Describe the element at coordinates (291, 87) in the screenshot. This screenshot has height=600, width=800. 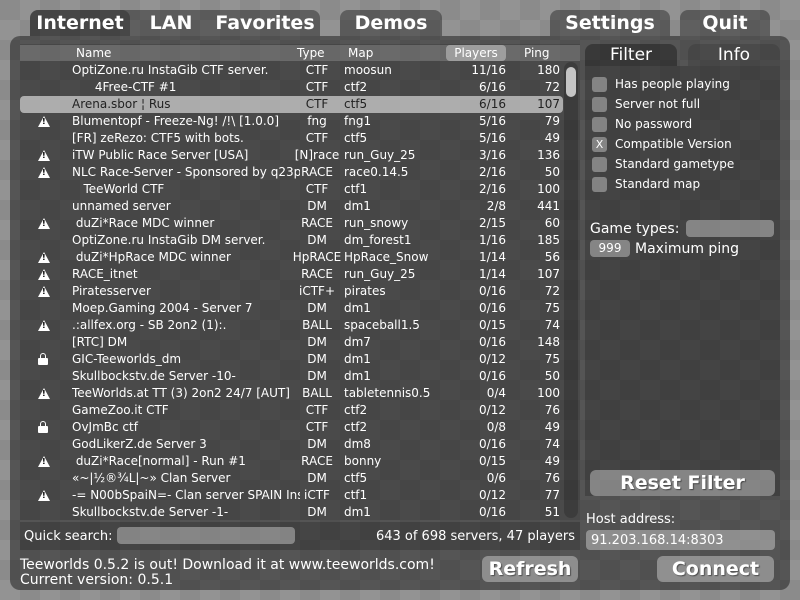
I see `server-row: 4Free-CTF #1 CTF ctf2 6/16 72` at that location.